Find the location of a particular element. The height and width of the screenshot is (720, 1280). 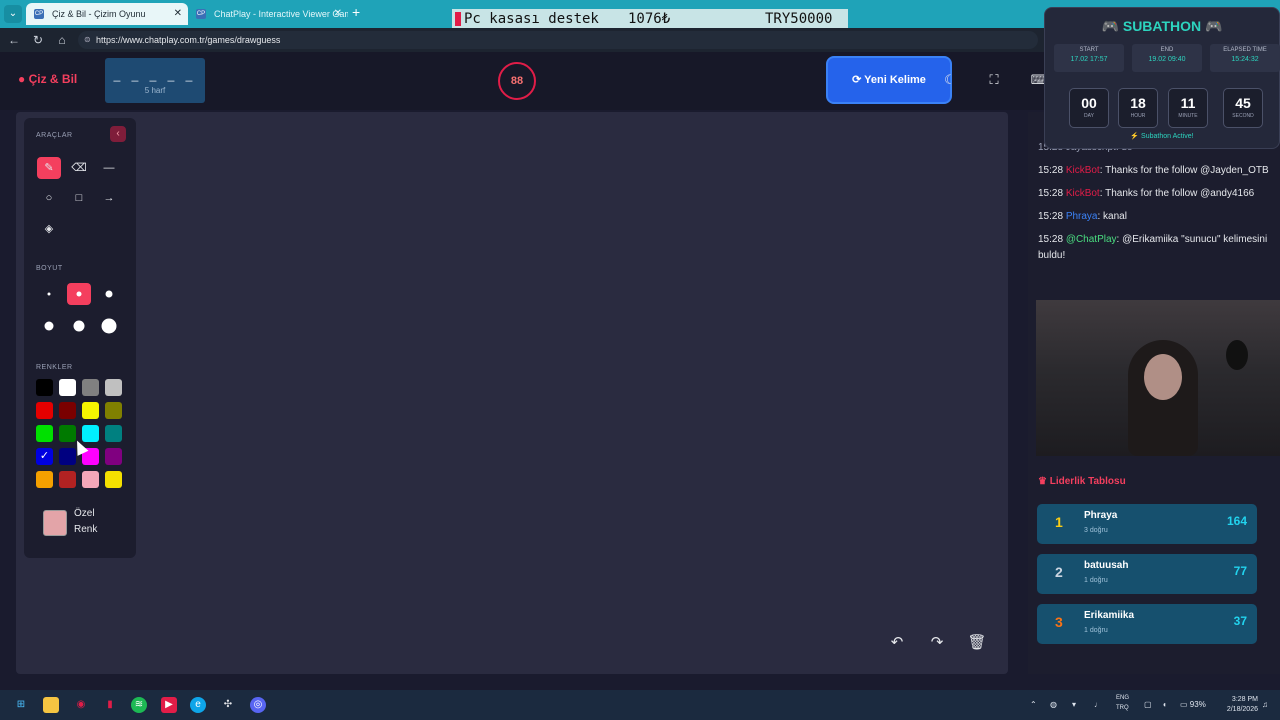

subathon-elapsed-value: 15:24:32 is located at coordinates (1245, 59).